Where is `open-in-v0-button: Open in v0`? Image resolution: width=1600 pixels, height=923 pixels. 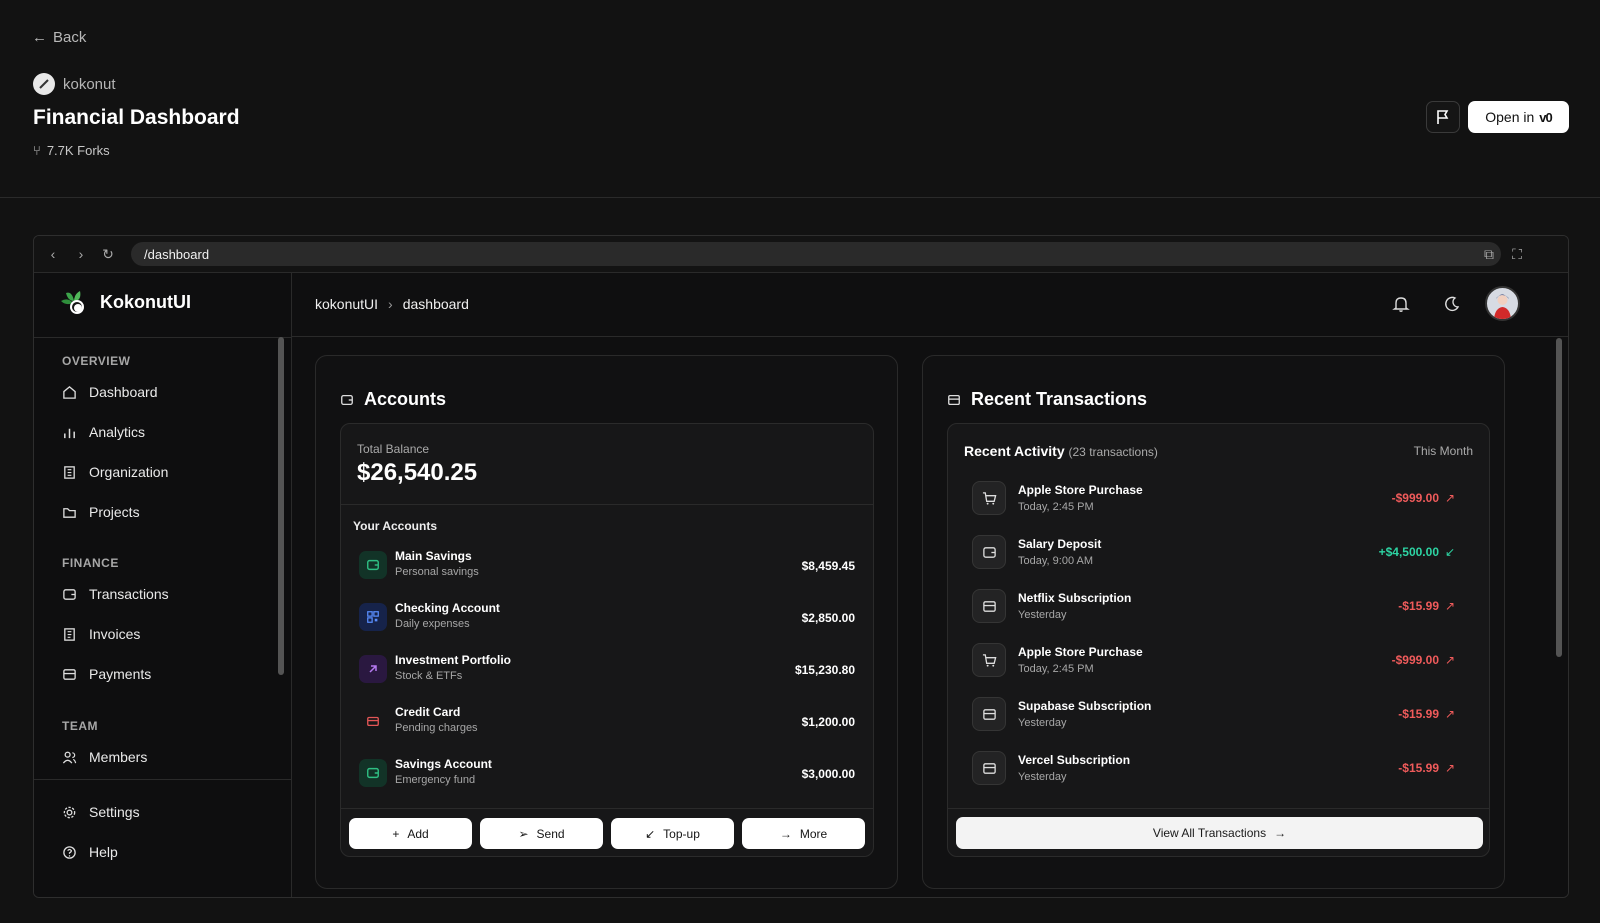
open-in-v0-button: Open in v0 is located at coordinates (1518, 117).